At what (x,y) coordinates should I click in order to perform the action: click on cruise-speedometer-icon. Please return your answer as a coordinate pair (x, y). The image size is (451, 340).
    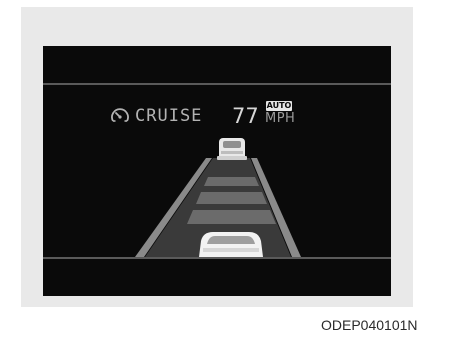
    Looking at the image, I should click on (120, 115).